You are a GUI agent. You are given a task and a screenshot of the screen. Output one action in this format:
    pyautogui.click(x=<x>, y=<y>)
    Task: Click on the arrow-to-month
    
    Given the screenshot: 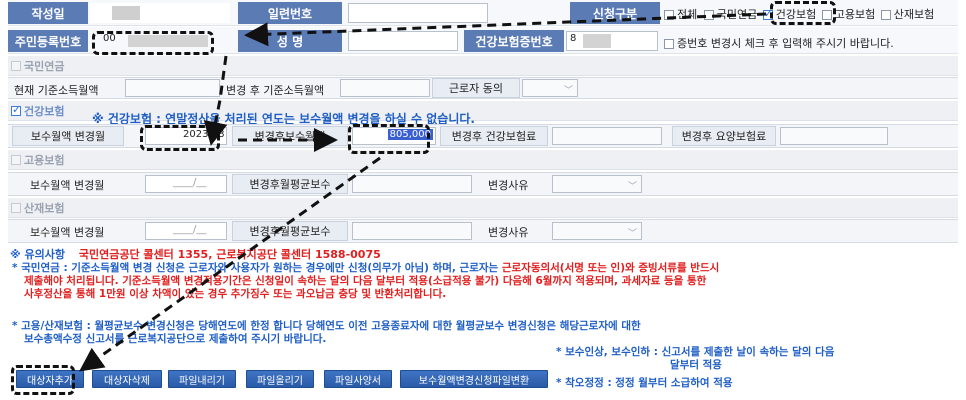 What is the action you would take?
    pyautogui.click(x=215, y=100)
    